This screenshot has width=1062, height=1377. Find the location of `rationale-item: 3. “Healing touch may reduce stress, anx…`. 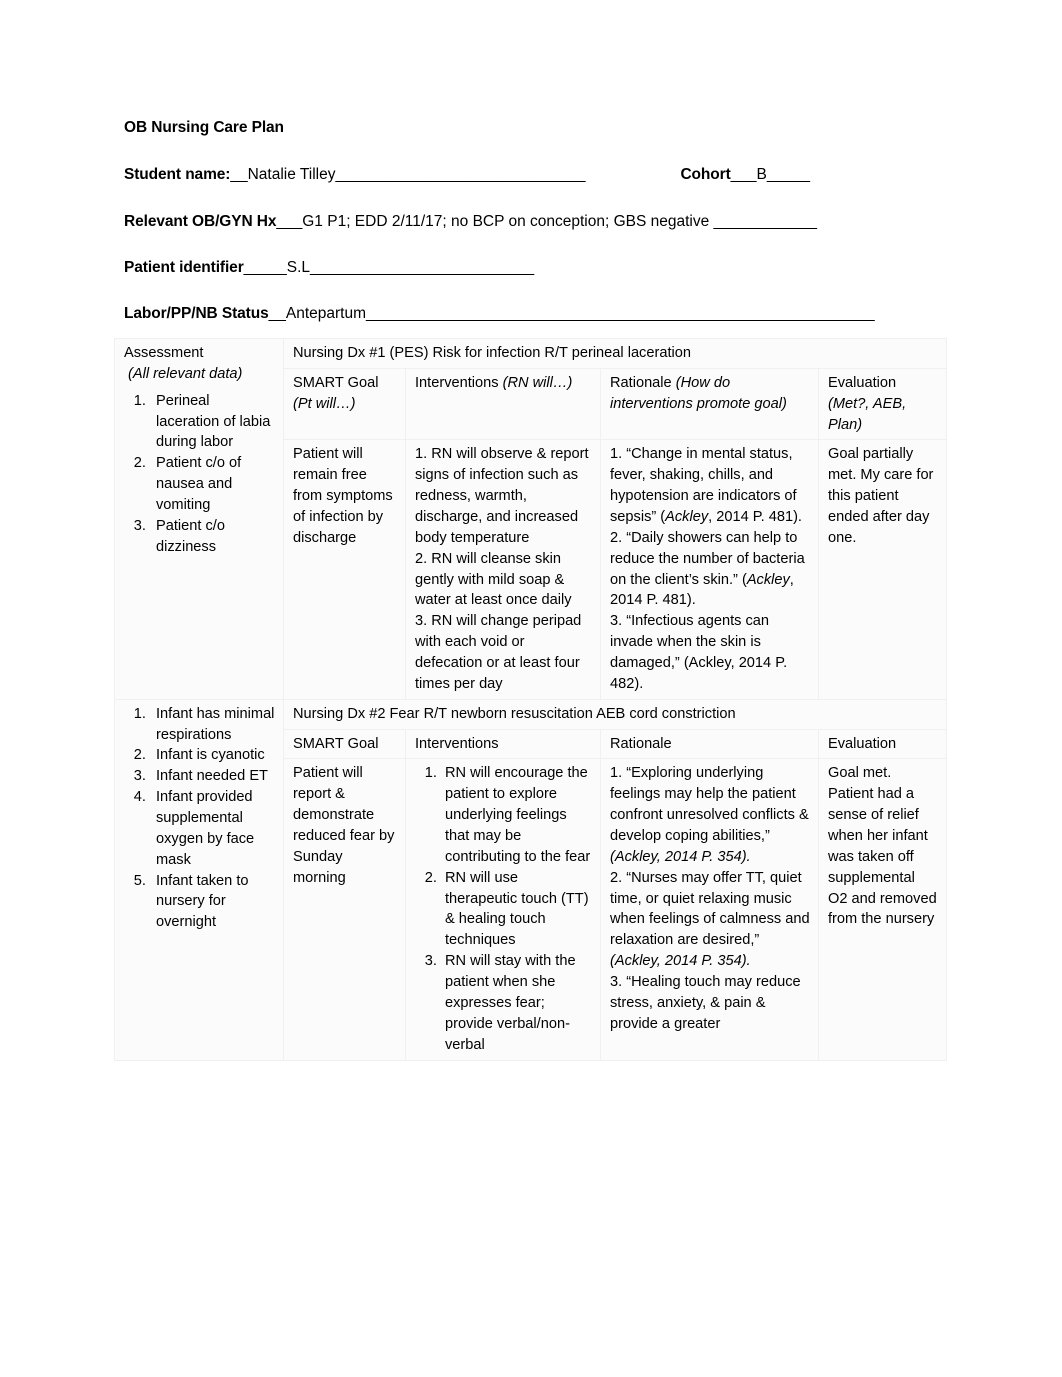

rationale-item: 3. “Healing touch may reduce stress, anx… is located at coordinates (710, 1003).